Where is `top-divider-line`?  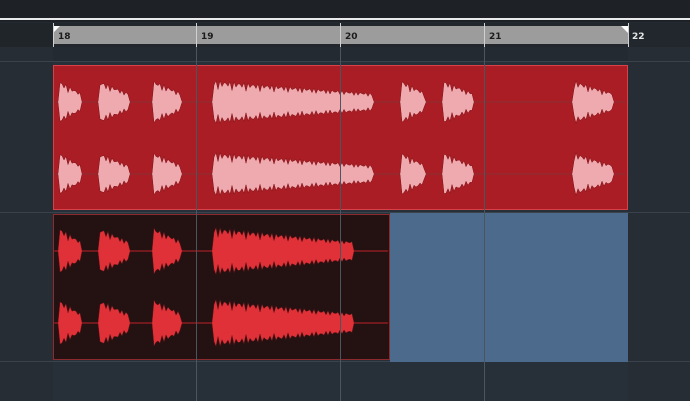 top-divider-line is located at coordinates (345, 19).